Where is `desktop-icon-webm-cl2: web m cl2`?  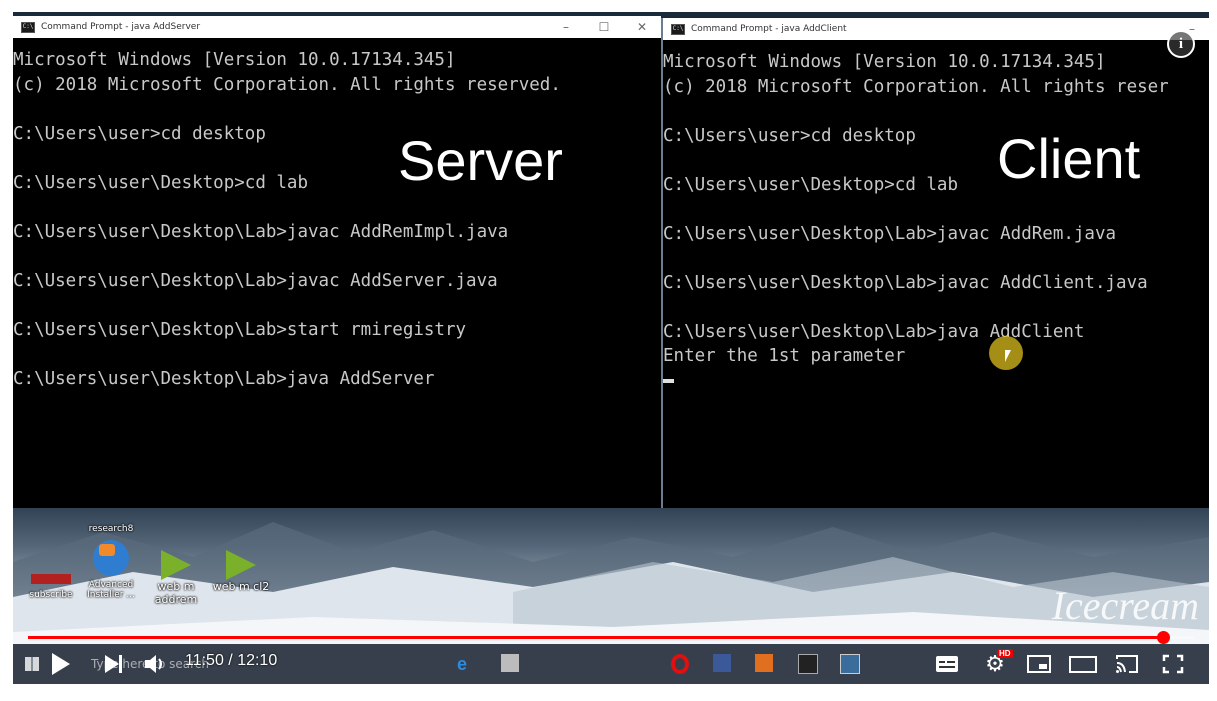 desktop-icon-webm-cl2: web m cl2 is located at coordinates (241, 571).